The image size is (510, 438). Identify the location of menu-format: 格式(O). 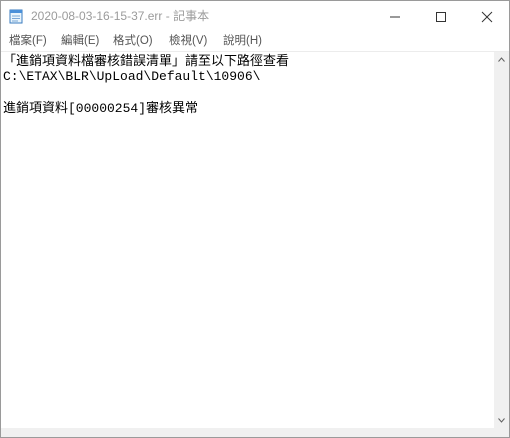
(133, 41).